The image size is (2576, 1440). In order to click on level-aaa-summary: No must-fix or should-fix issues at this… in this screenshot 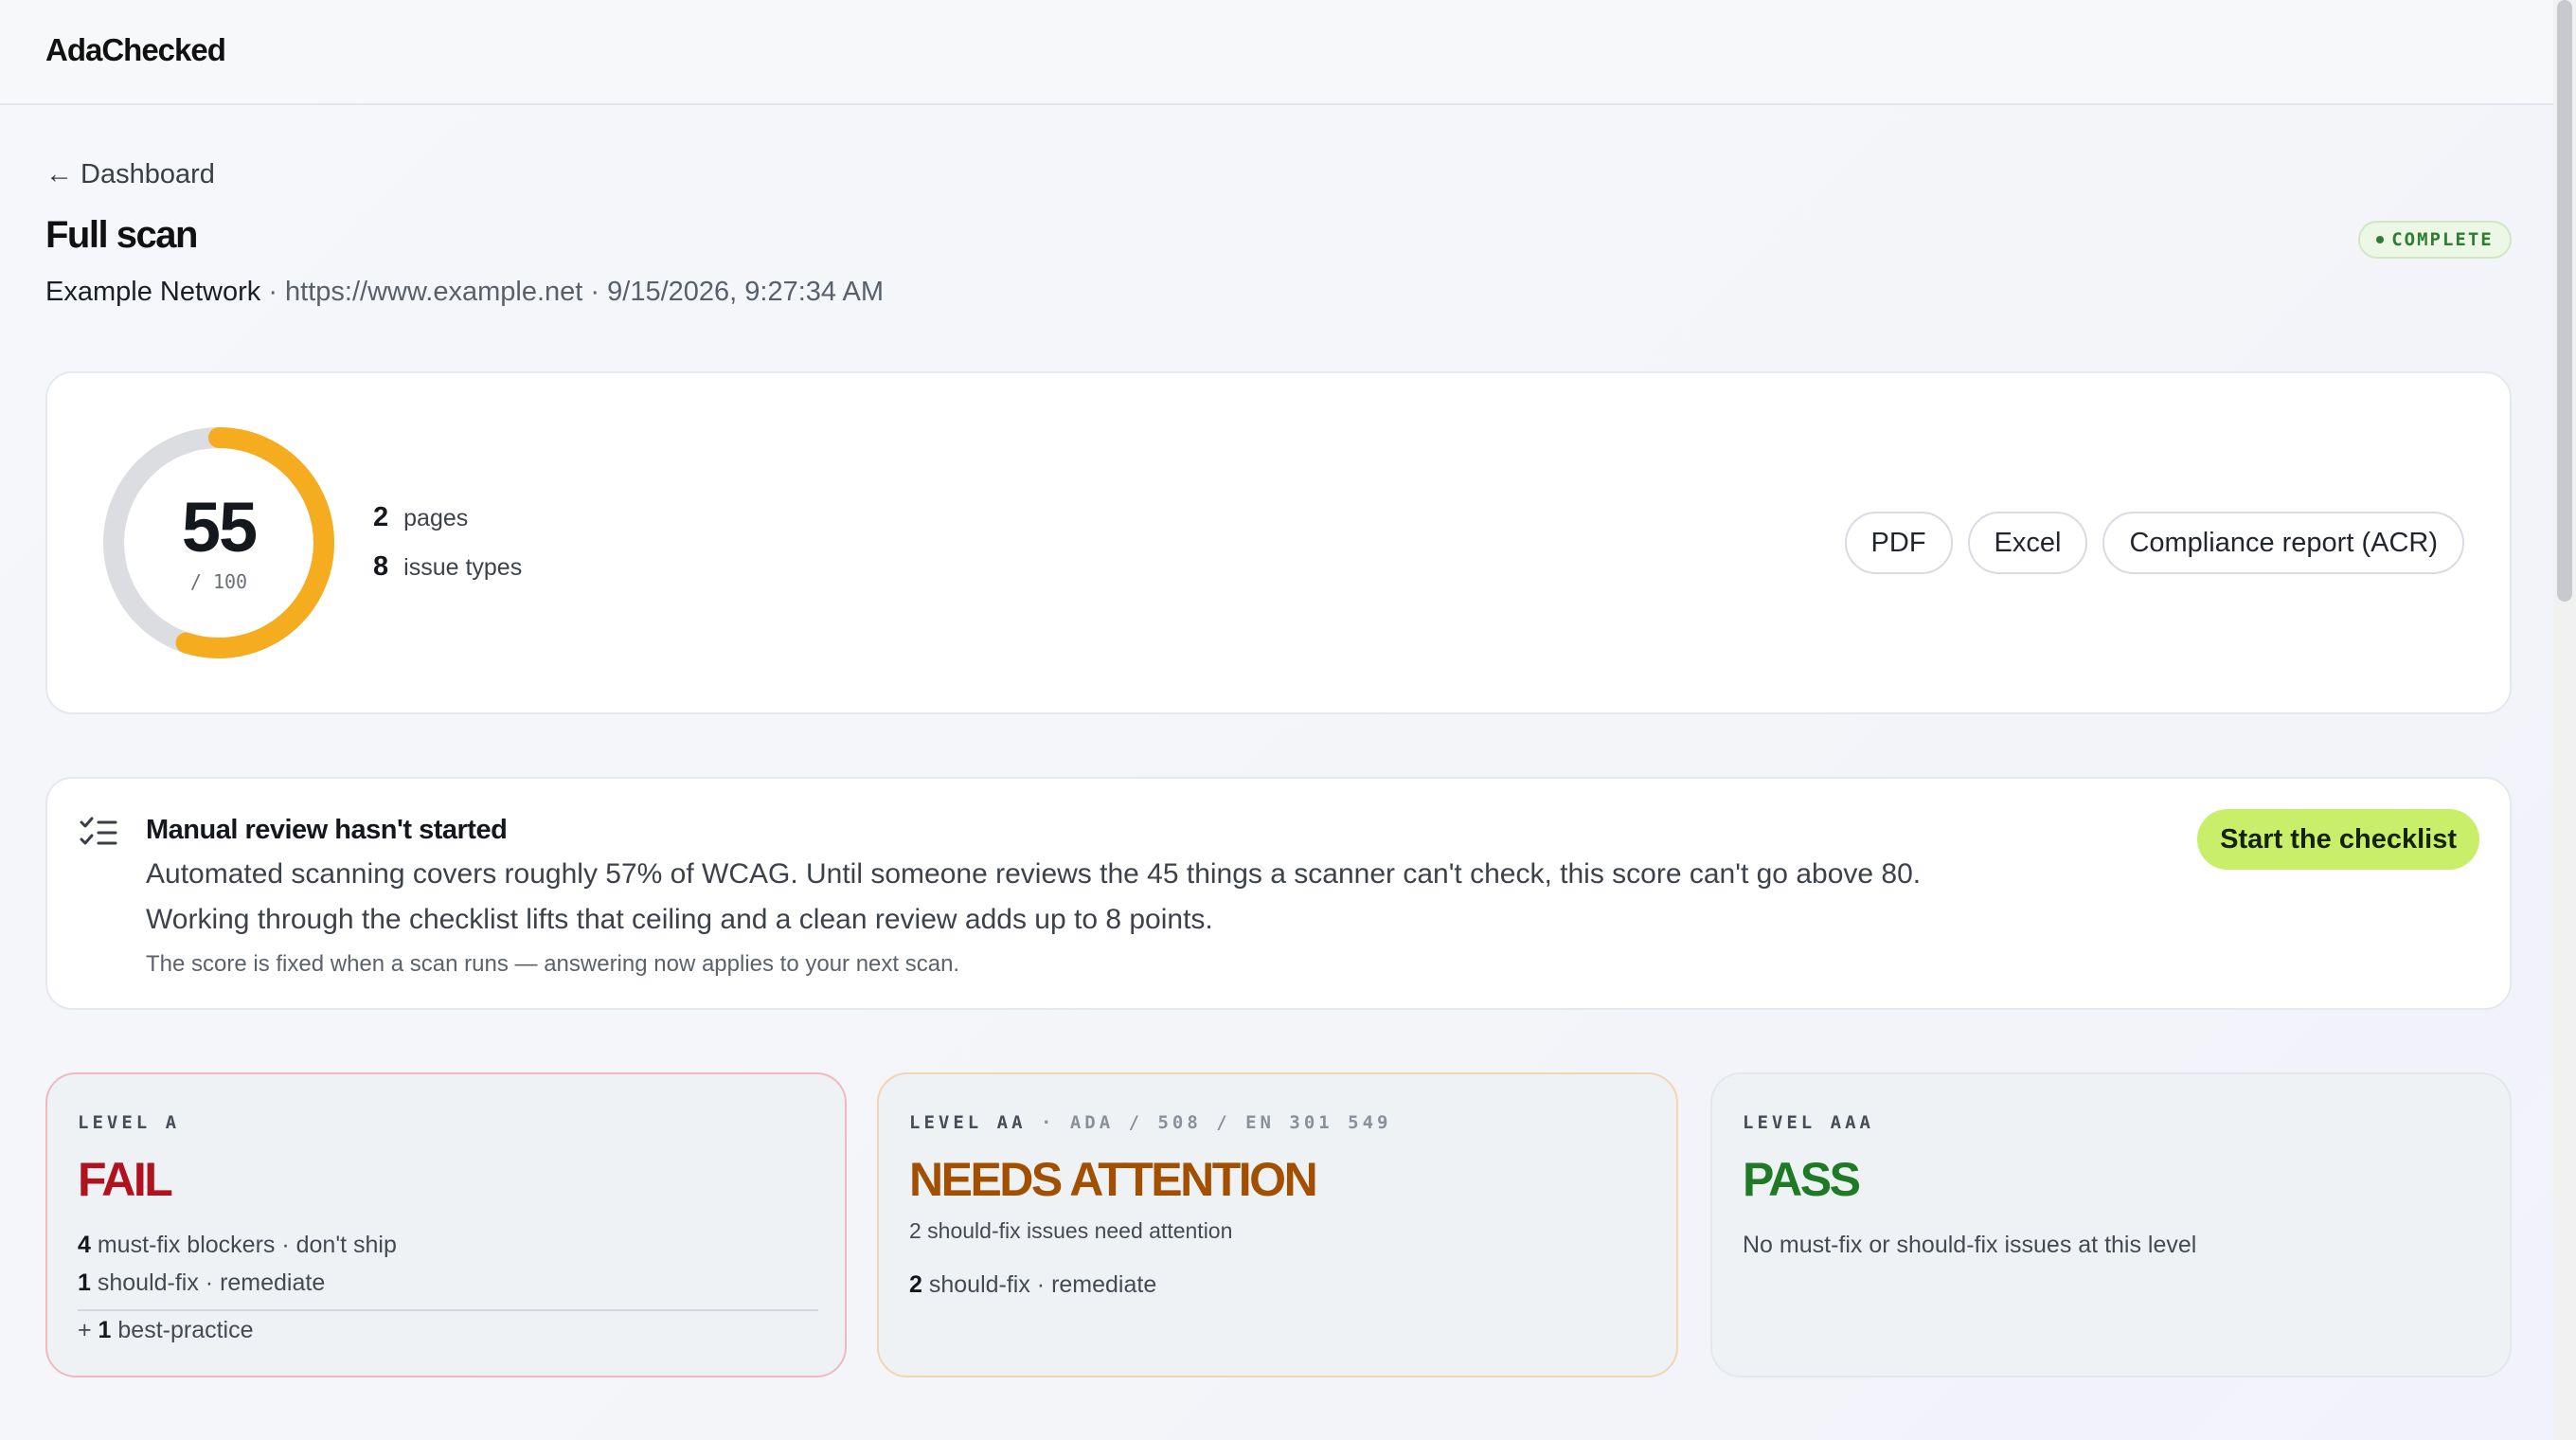, I will do `click(1970, 1245)`.